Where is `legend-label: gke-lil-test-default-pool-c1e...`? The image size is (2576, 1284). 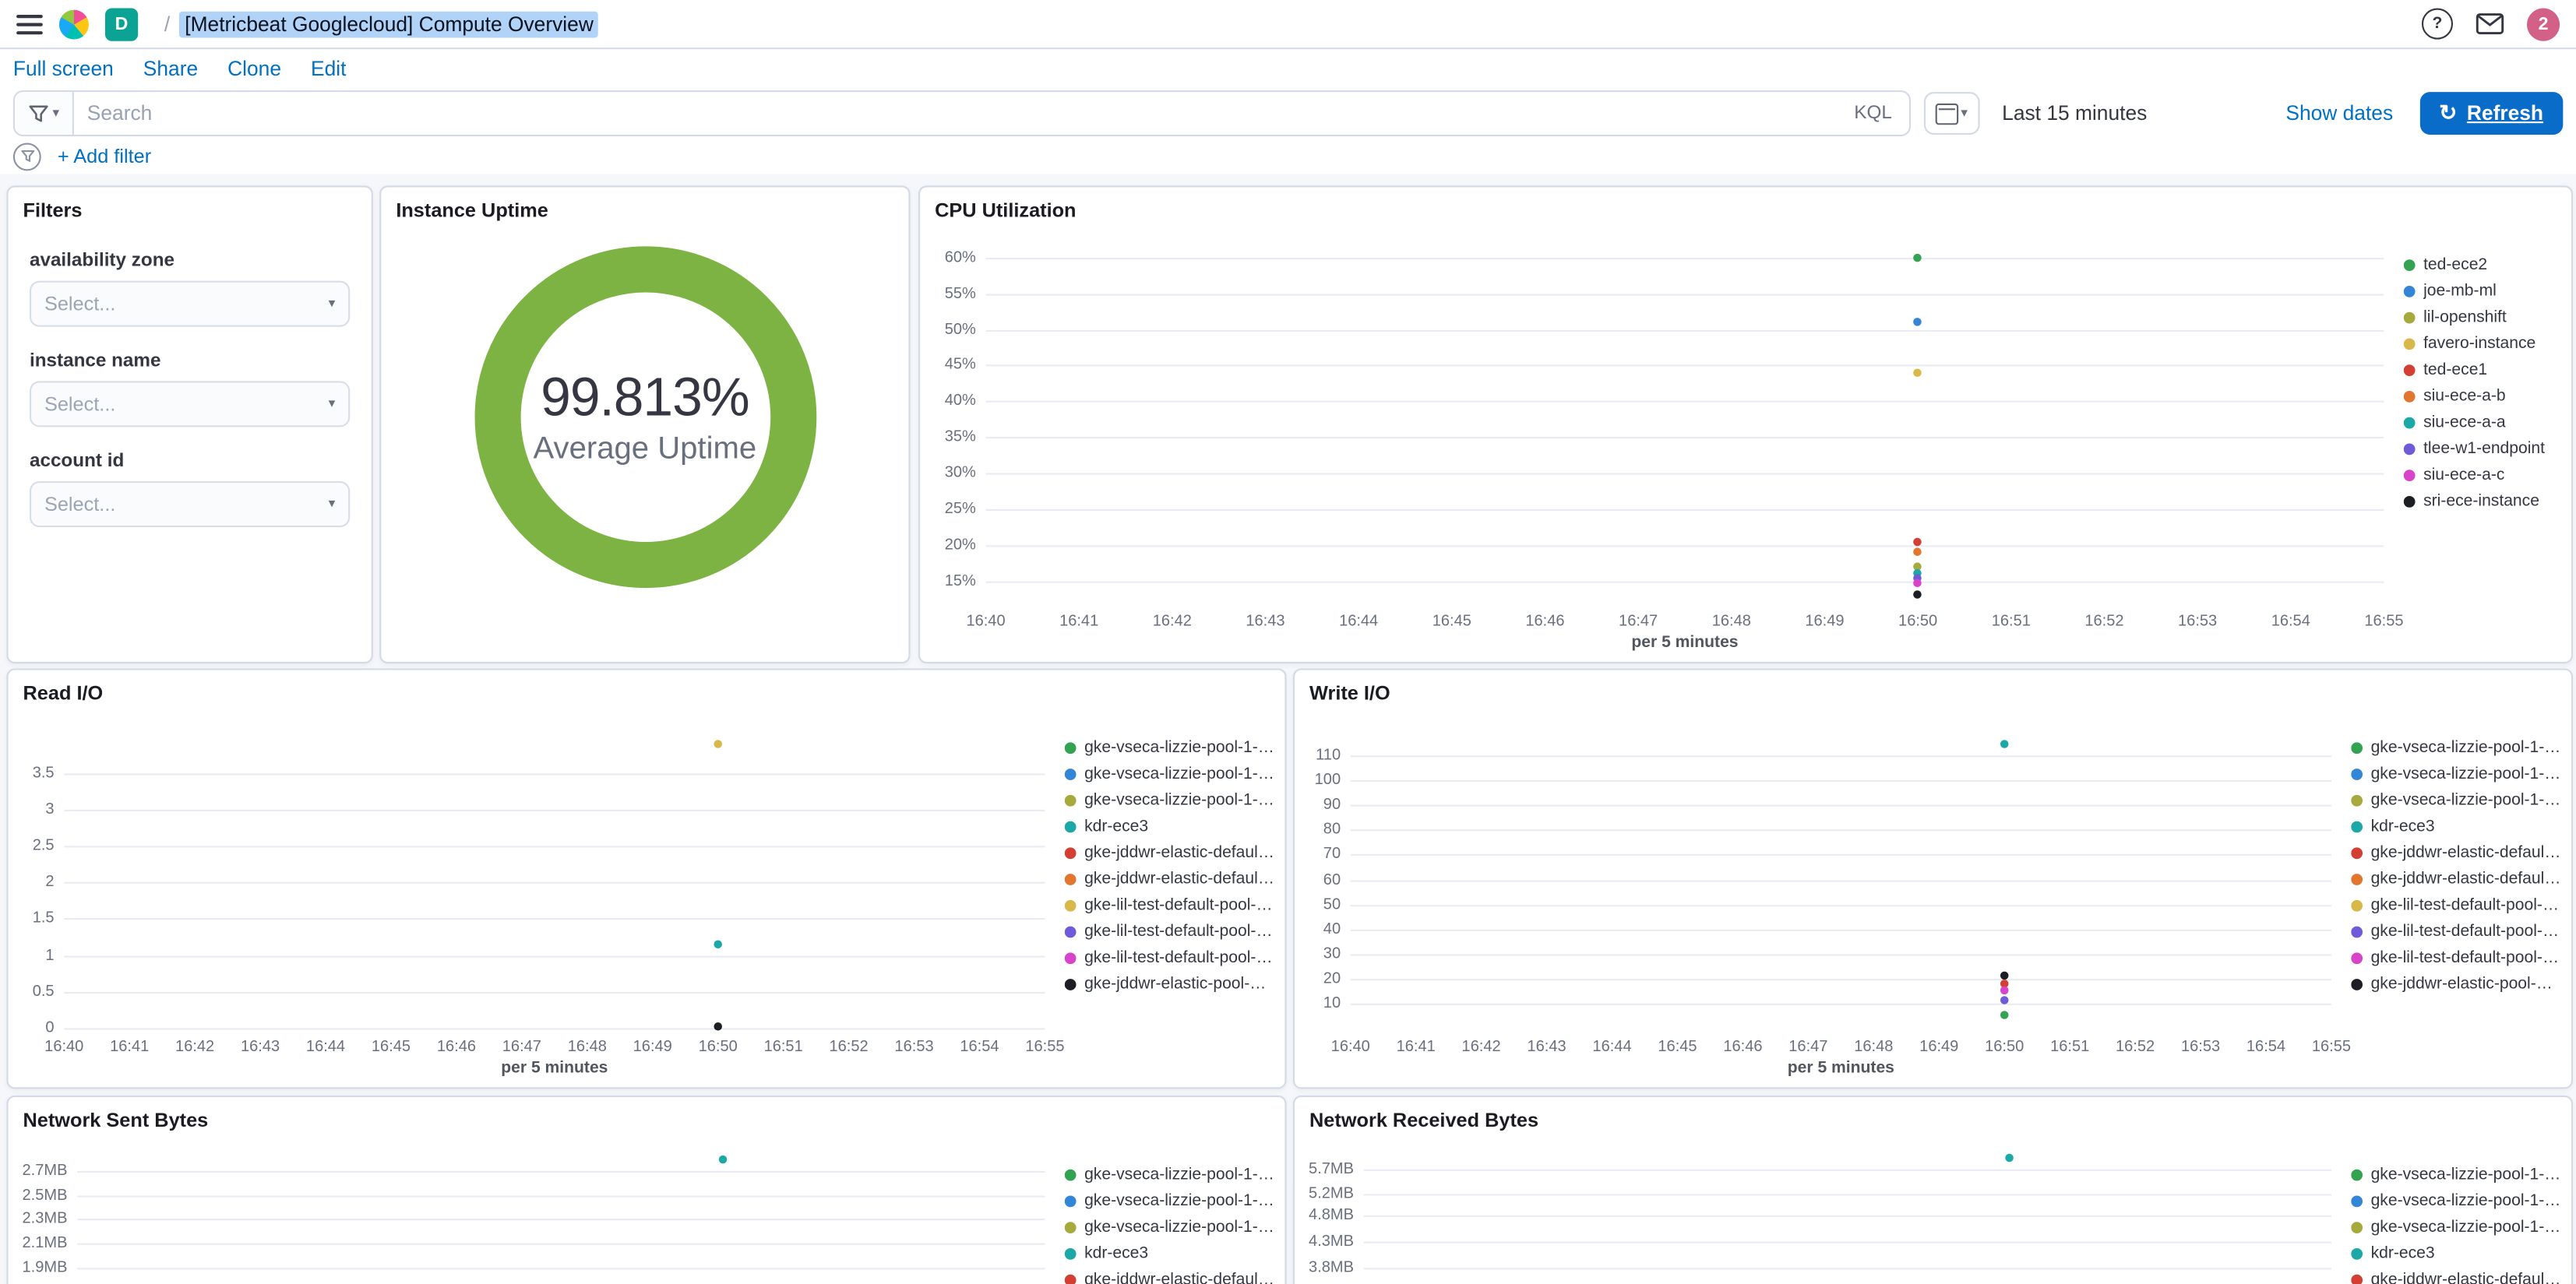 legend-label: gke-lil-test-default-pool-c1e... is located at coordinates (1179, 931).